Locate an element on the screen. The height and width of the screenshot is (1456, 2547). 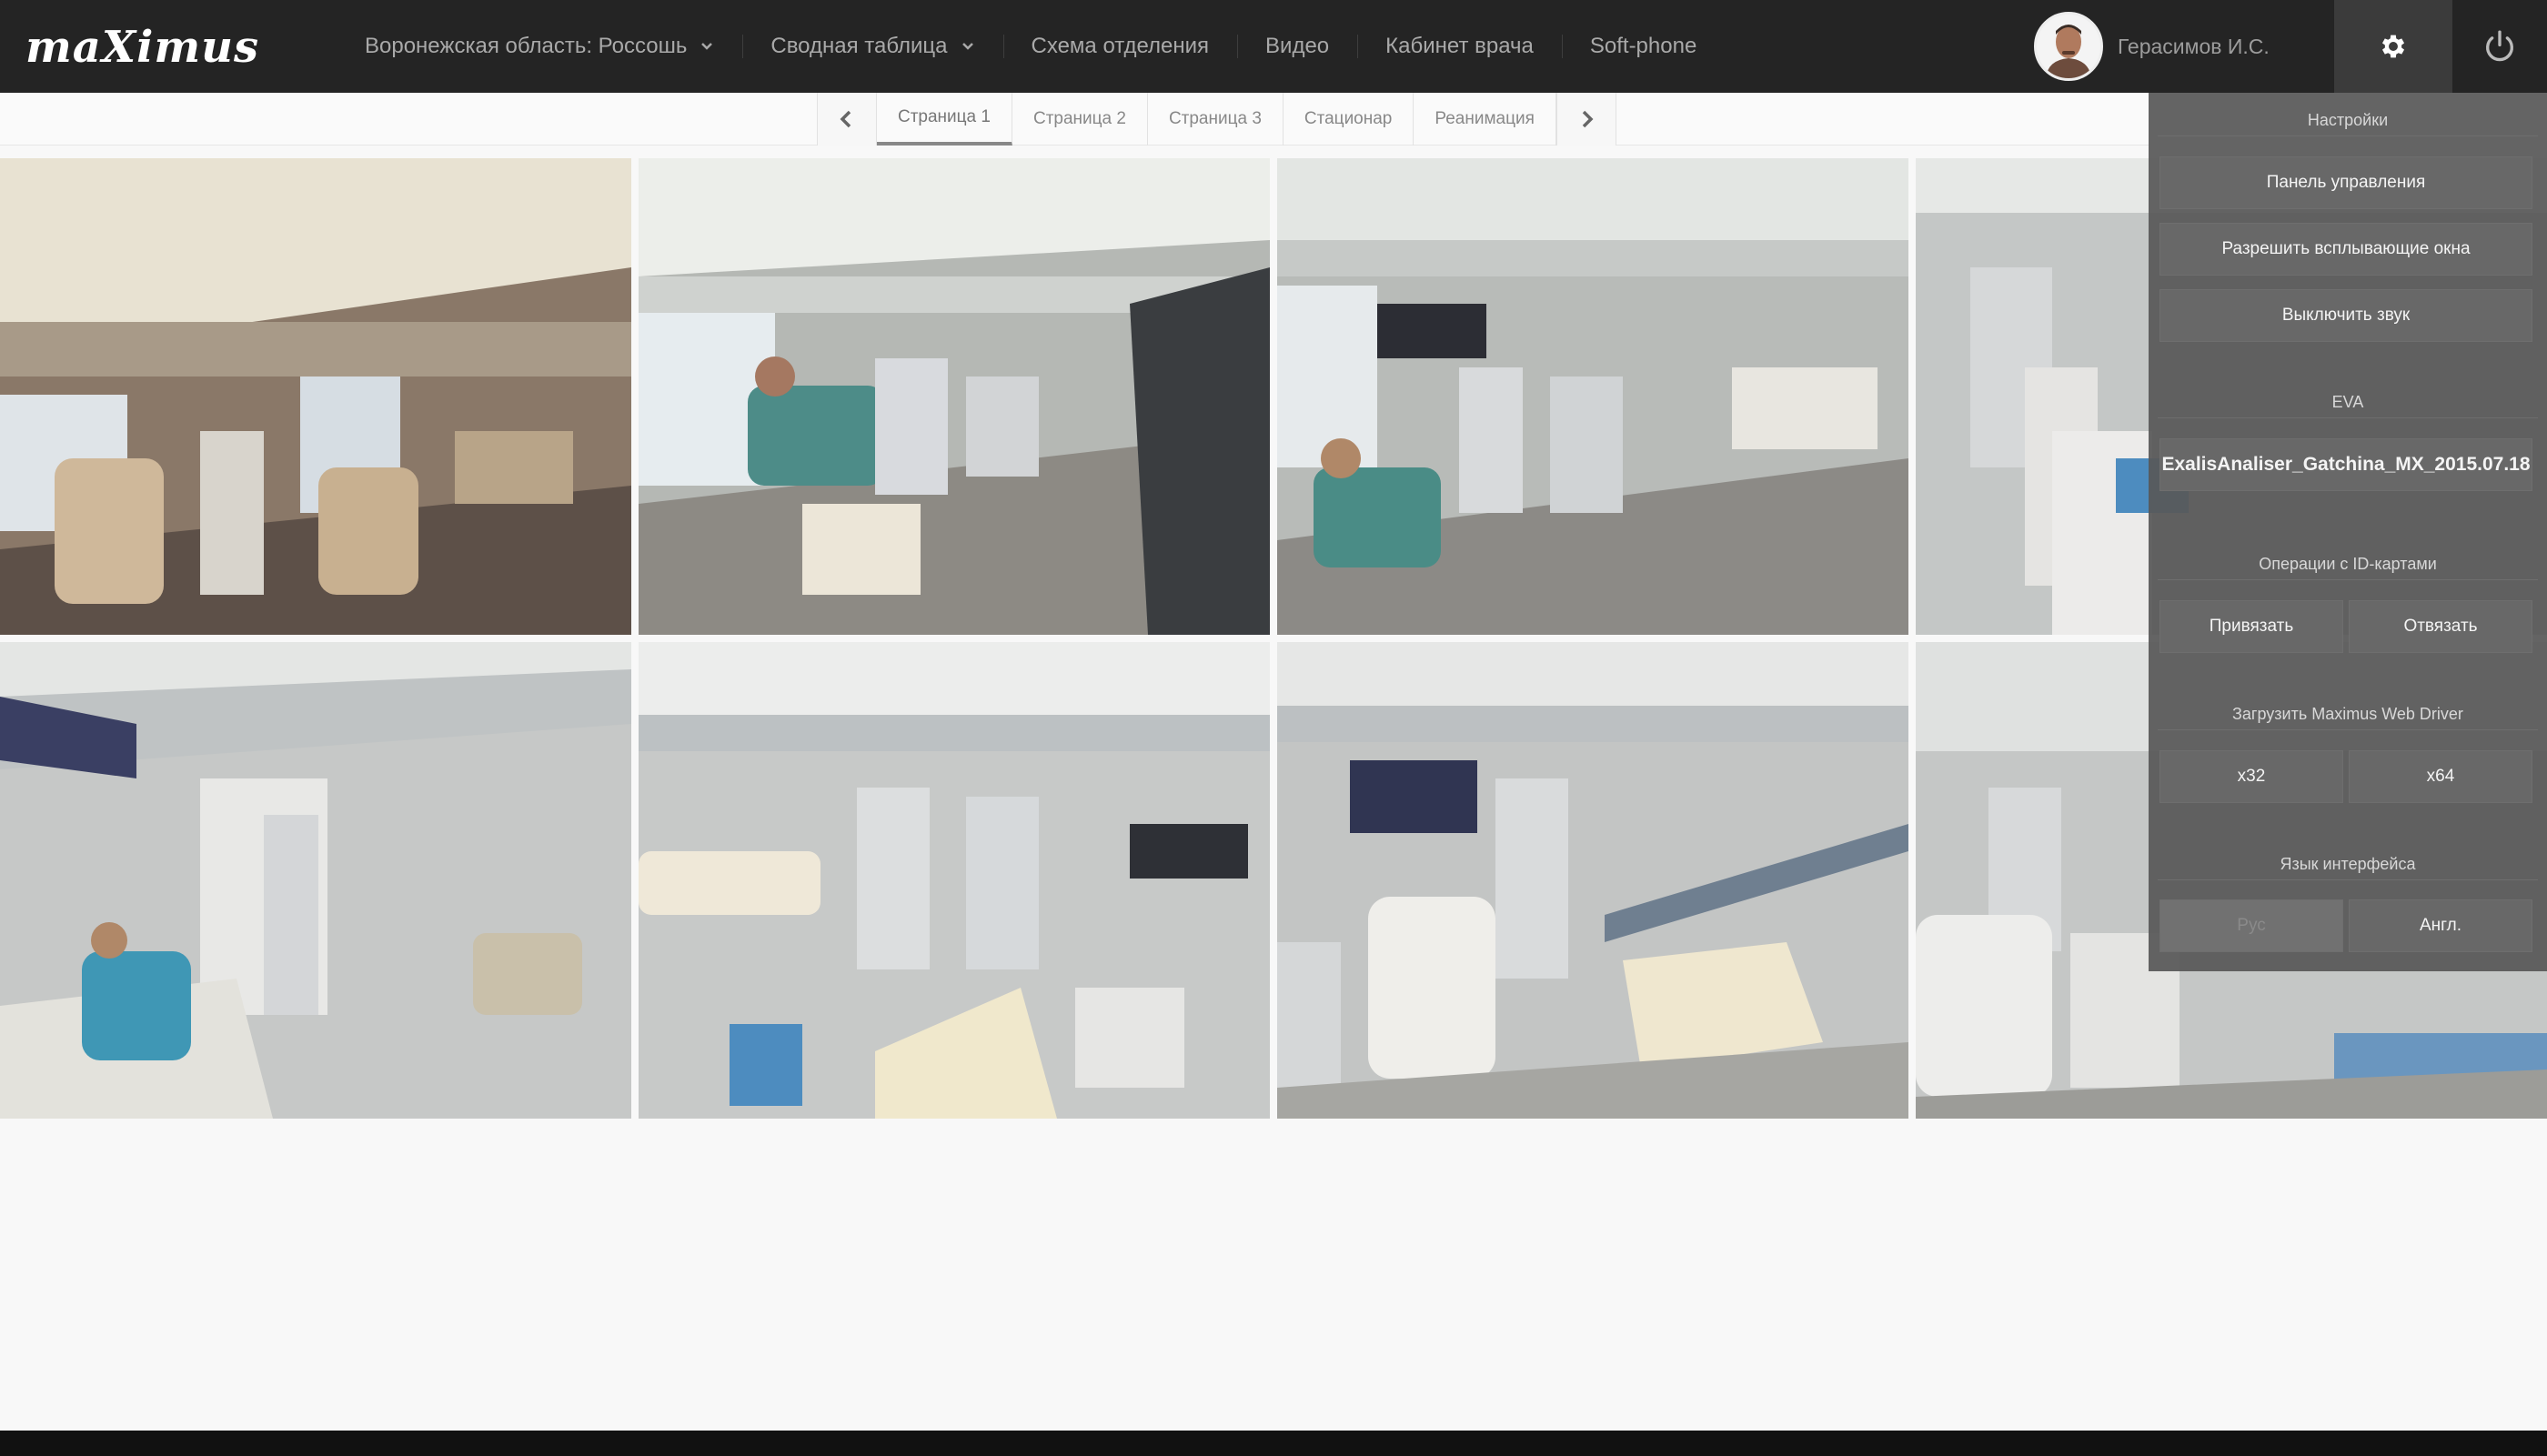
chevron-right-icon is located at coordinates (1588, 119).